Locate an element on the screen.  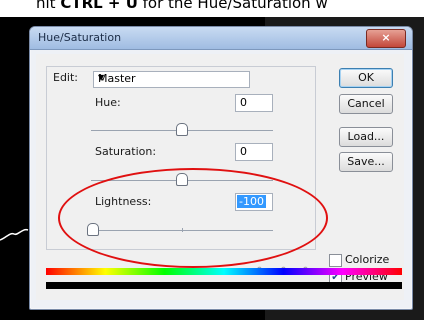
hue-value: 0 is located at coordinates (243, 102).